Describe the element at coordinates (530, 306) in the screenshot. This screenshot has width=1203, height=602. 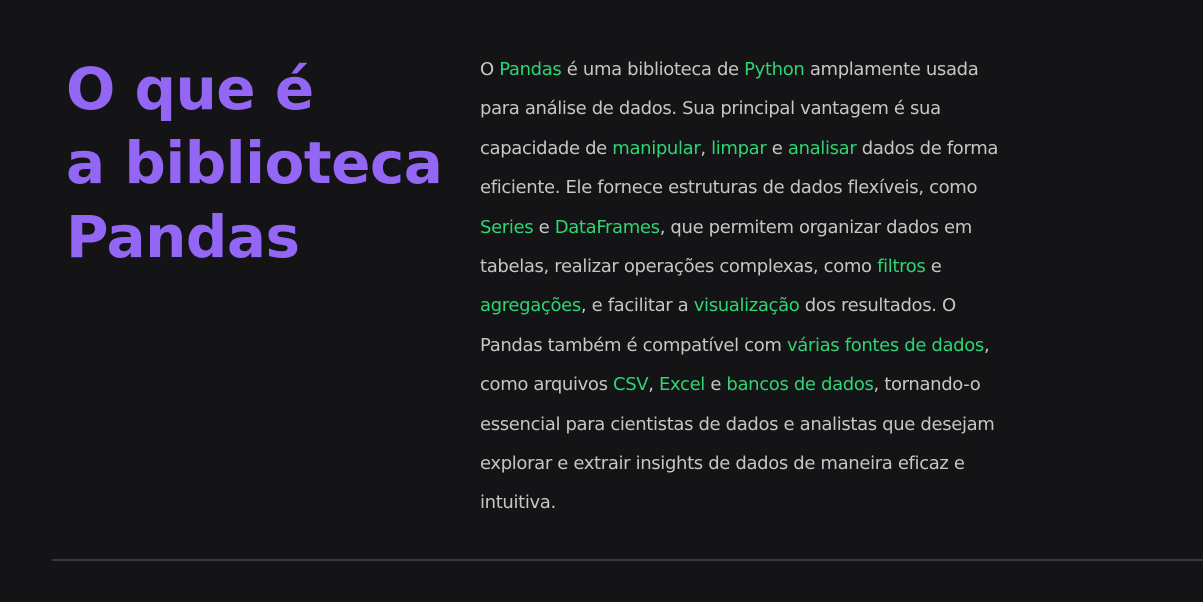
I see `highlighted-term: agregações` at that location.